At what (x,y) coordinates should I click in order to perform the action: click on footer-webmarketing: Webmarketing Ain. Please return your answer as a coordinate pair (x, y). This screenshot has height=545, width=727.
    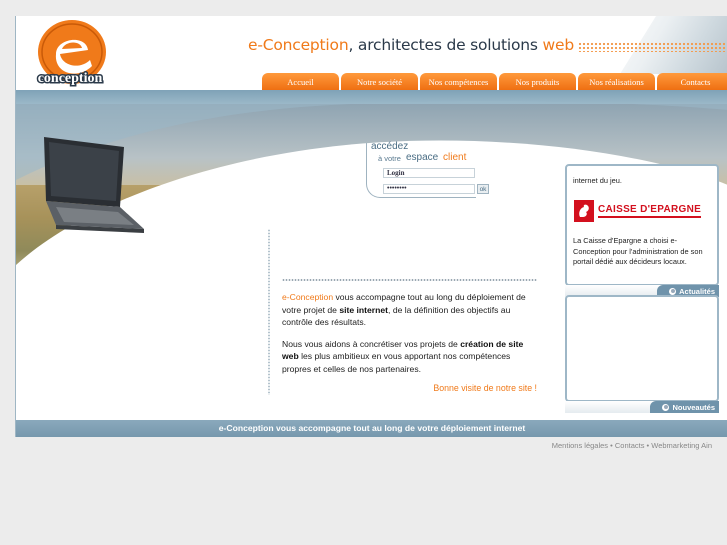
    Looking at the image, I should click on (681, 445).